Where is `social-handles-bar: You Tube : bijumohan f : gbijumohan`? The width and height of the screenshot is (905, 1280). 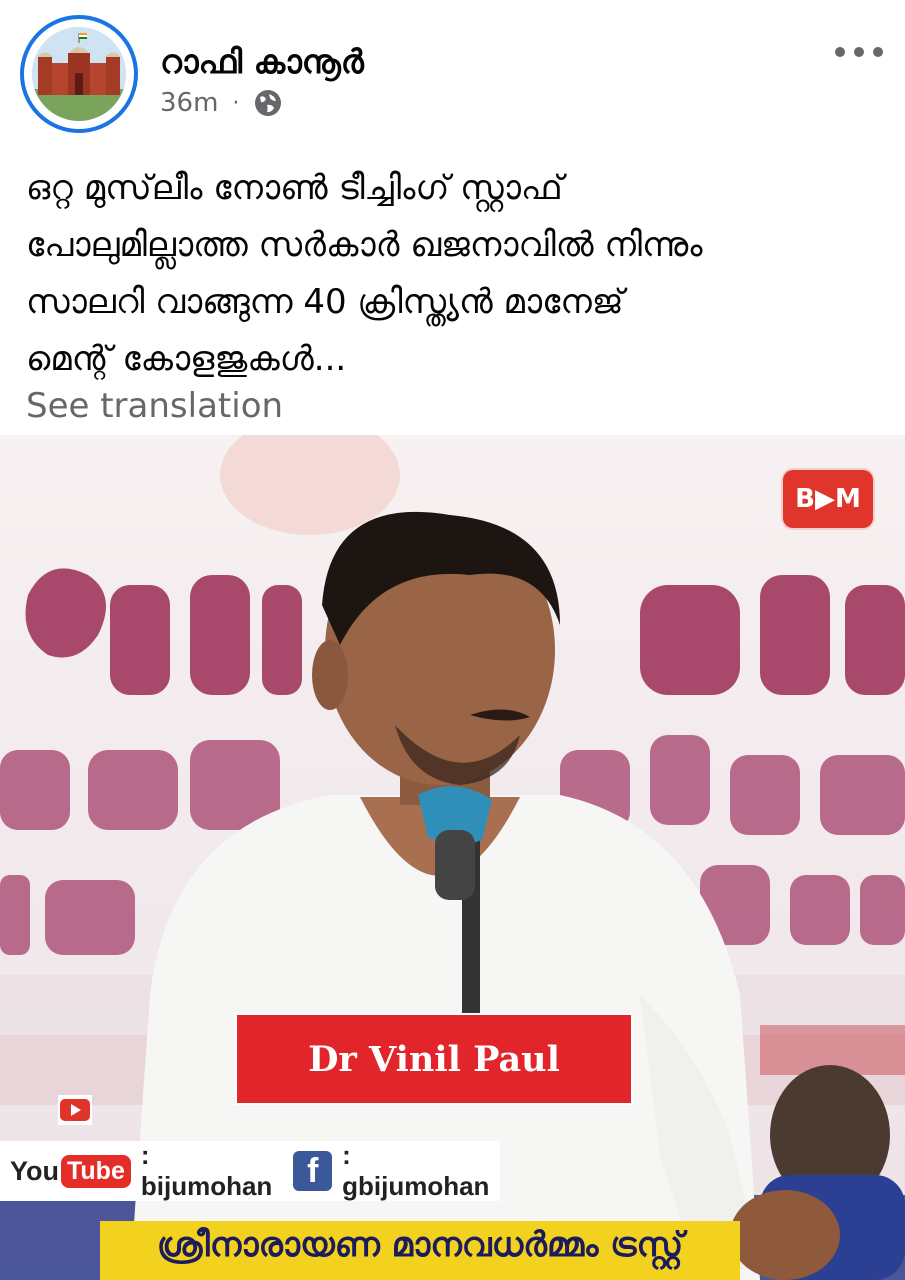
social-handles-bar: You Tube : bijumohan f : gbijumohan is located at coordinates (250, 1170).